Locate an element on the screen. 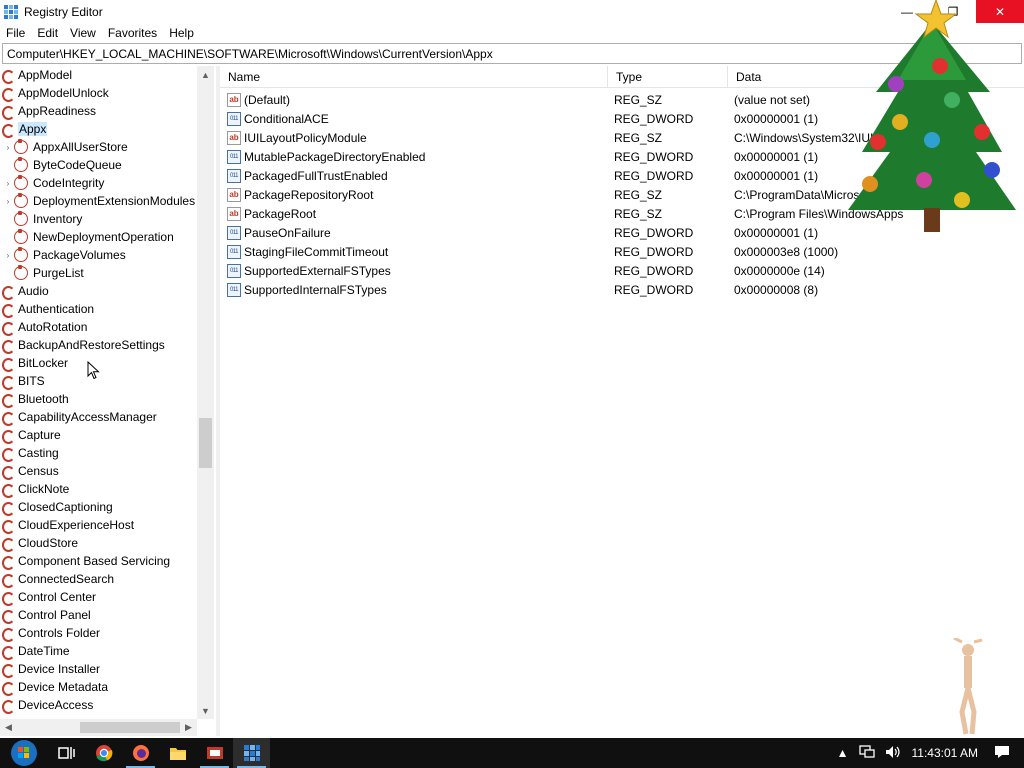 The height and width of the screenshot is (768, 1024). column-header-name: Name is located at coordinates (414, 77).